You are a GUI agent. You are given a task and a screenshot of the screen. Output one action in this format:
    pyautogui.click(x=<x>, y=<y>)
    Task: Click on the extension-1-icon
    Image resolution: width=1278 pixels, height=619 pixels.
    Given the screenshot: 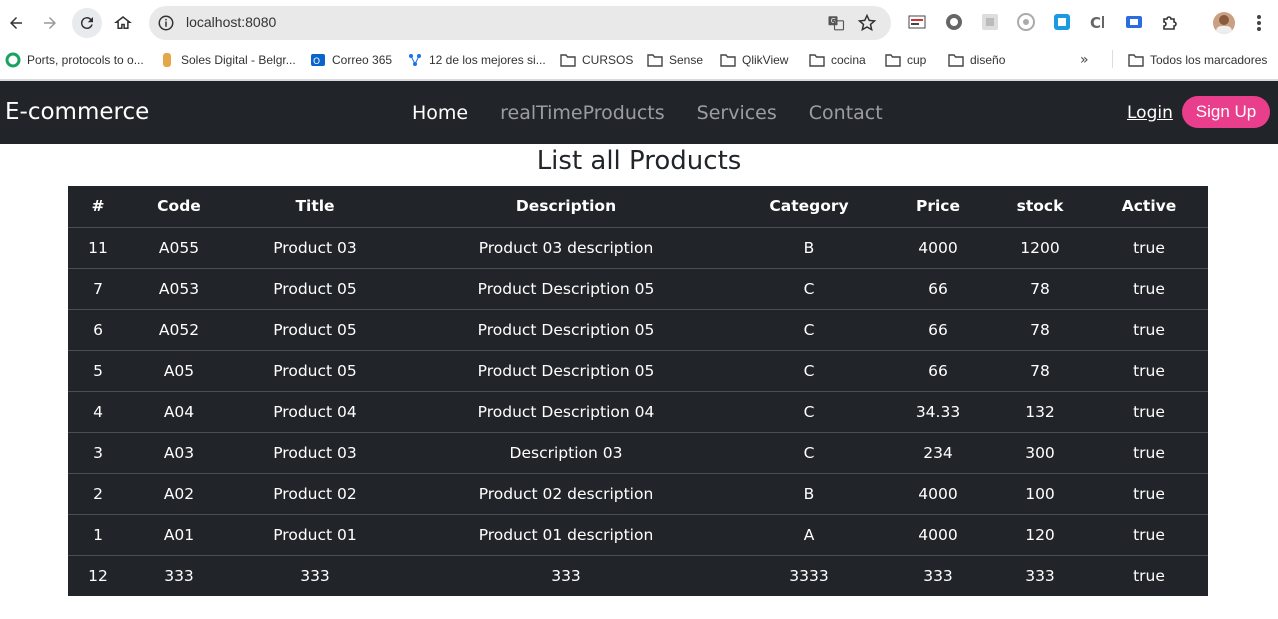 What is the action you would take?
    pyautogui.click(x=917, y=22)
    